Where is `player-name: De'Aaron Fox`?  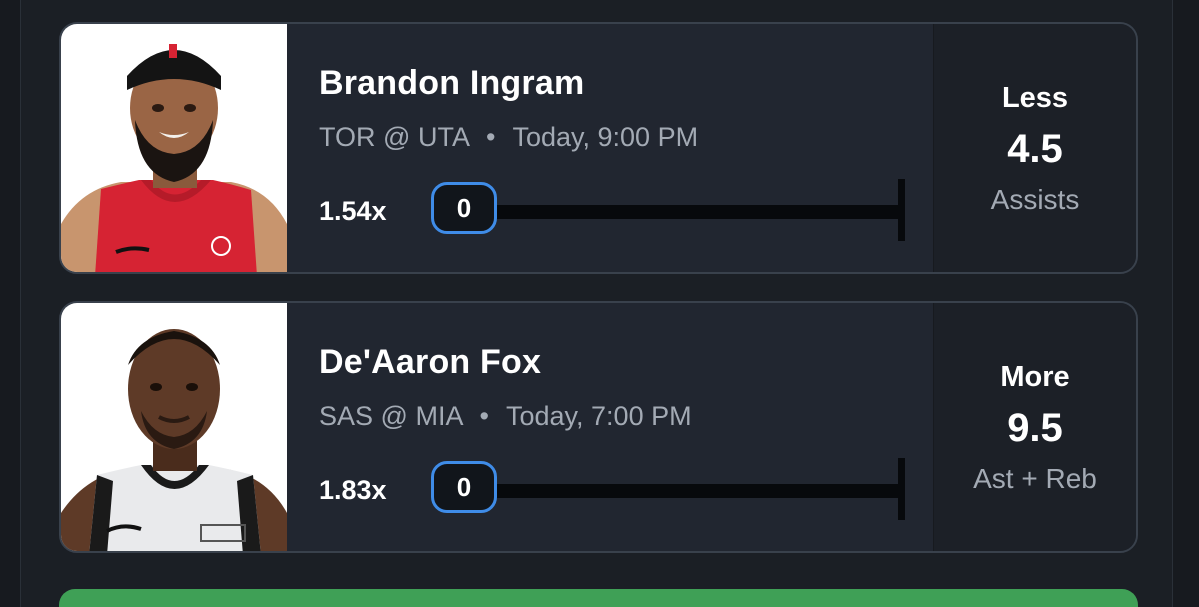
player-name: De'Aaron Fox is located at coordinates (430, 362).